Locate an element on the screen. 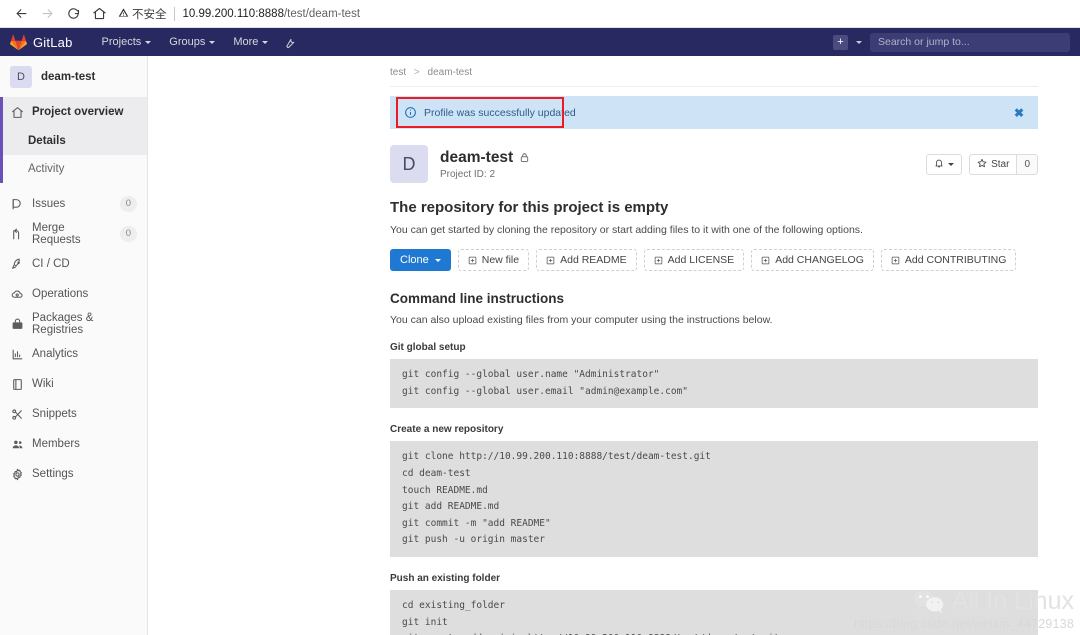 The height and width of the screenshot is (635, 1080). navbar-item-projects-label: Projects is located at coordinates (121, 42).